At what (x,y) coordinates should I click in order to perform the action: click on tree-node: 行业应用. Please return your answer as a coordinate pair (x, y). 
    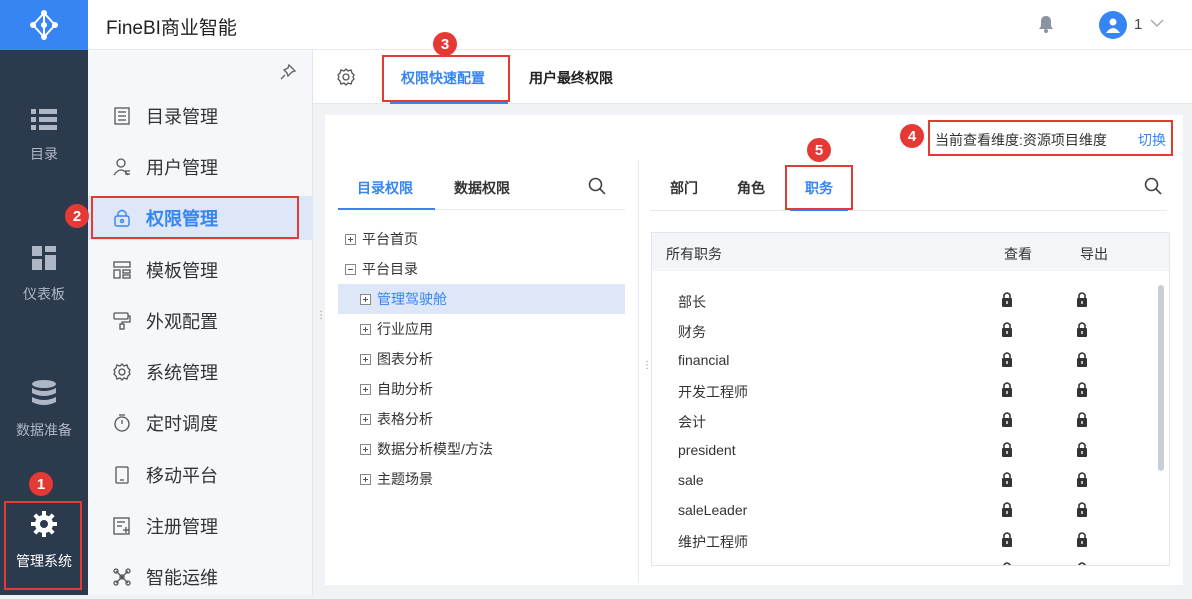
    Looking at the image, I should click on (492, 329).